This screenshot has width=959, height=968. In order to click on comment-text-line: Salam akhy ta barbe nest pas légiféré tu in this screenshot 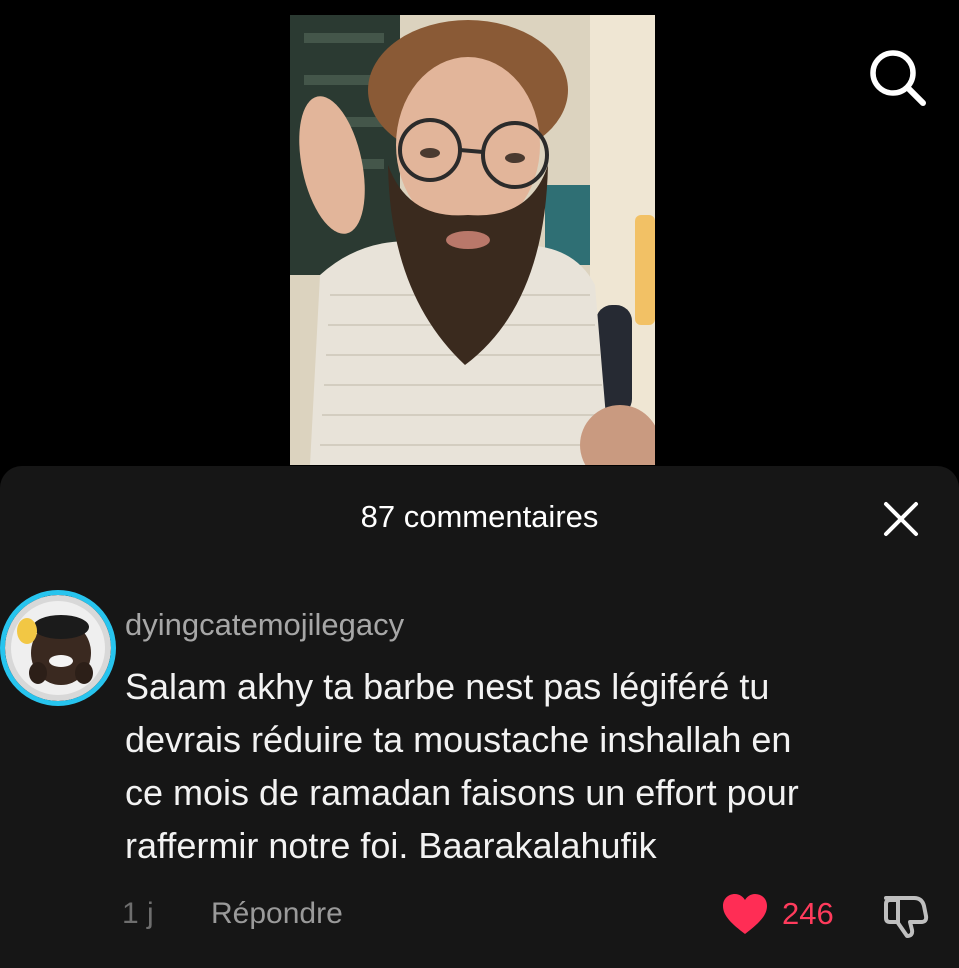, I will do `click(447, 686)`.